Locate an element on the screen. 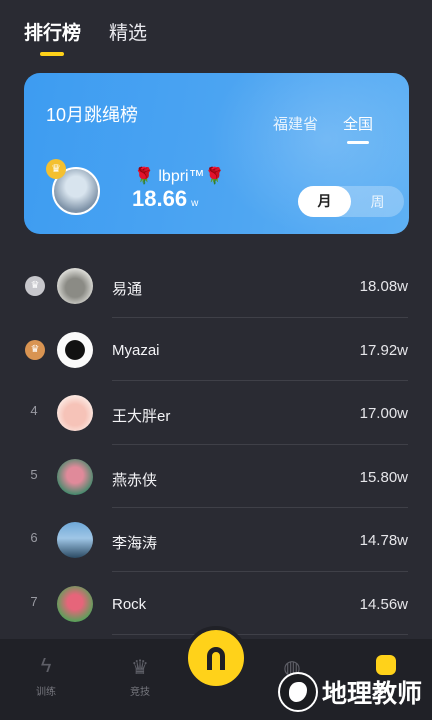 The width and height of the screenshot is (432, 720). rank-number: 4 is located at coordinates (34, 410).